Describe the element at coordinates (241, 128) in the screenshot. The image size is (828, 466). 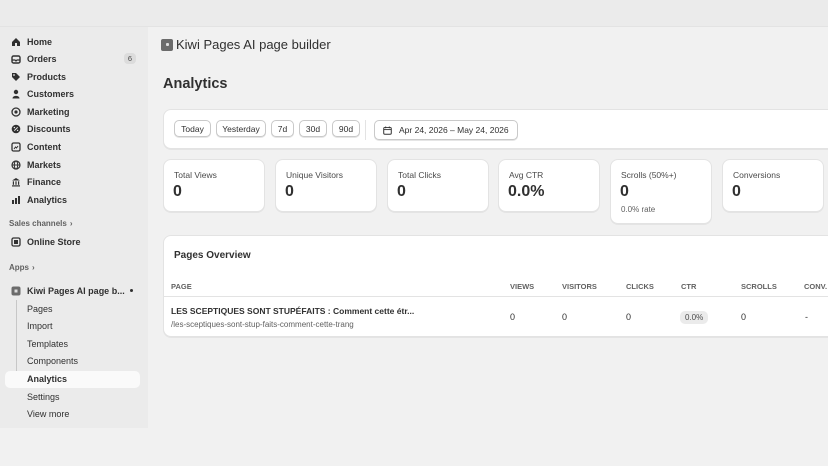
I see `range-yesterday-button: Yesterday` at that location.